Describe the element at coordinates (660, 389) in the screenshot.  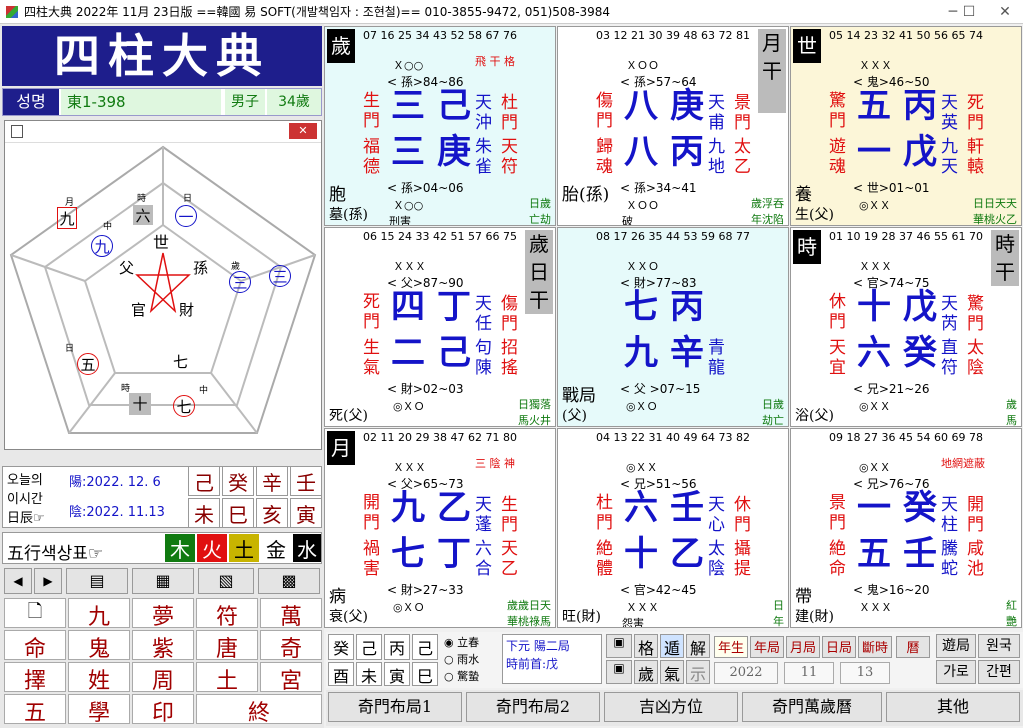
I see `cell-kin-bot: < 父 >07~15` at that location.